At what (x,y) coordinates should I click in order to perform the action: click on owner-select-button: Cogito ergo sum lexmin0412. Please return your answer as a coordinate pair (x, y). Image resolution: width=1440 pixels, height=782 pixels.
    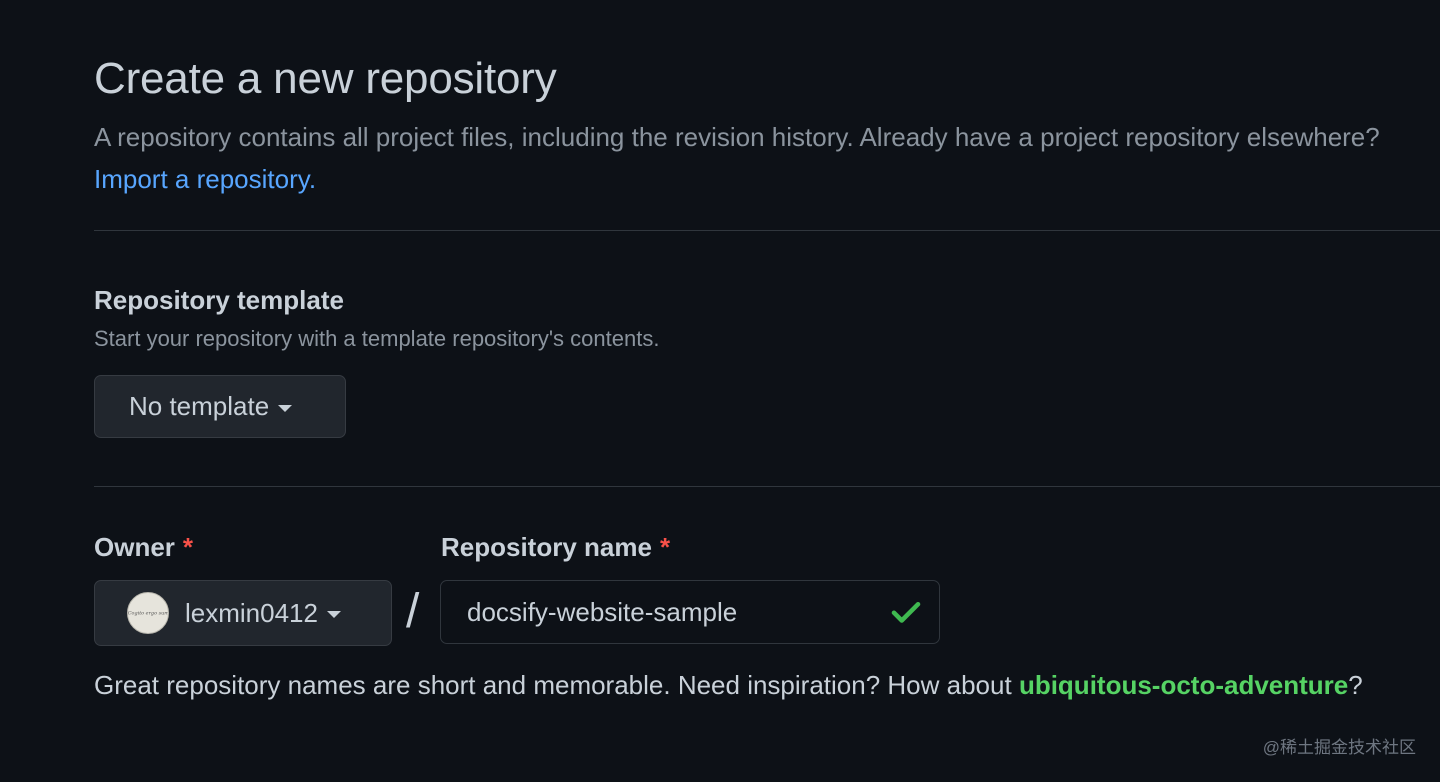
    Looking at the image, I should click on (243, 613).